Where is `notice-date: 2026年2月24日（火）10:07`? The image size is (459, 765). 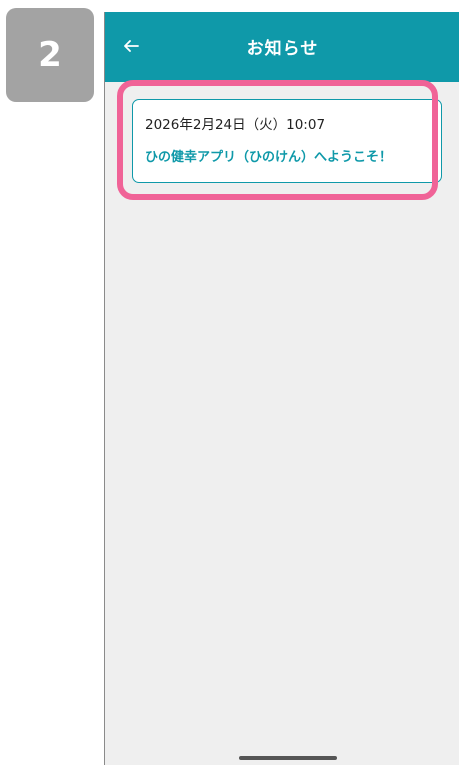
notice-date: 2026年2月24日（火）10:07 is located at coordinates (235, 125).